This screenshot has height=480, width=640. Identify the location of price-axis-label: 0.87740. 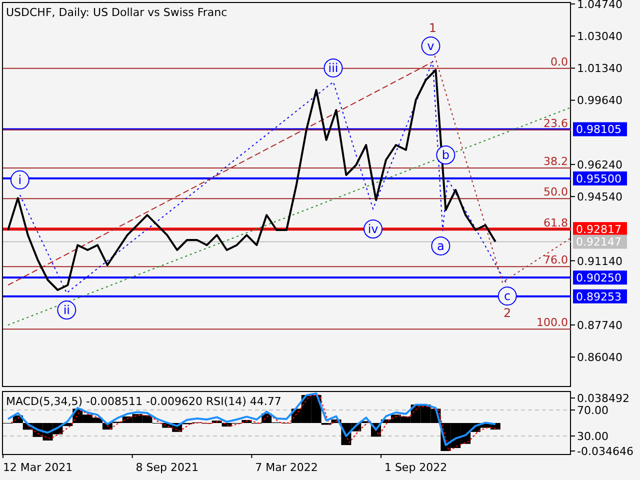
(599, 325).